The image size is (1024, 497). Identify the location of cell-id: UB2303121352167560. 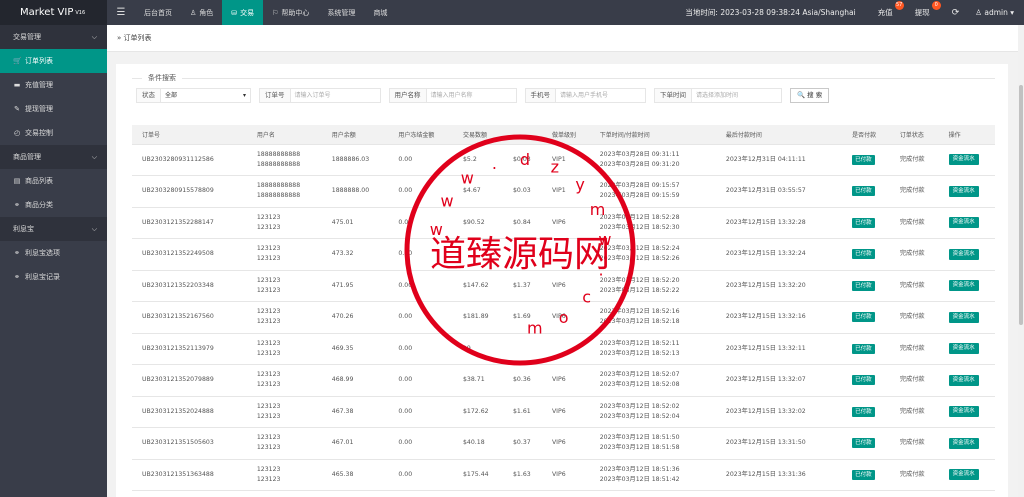
(178, 317).